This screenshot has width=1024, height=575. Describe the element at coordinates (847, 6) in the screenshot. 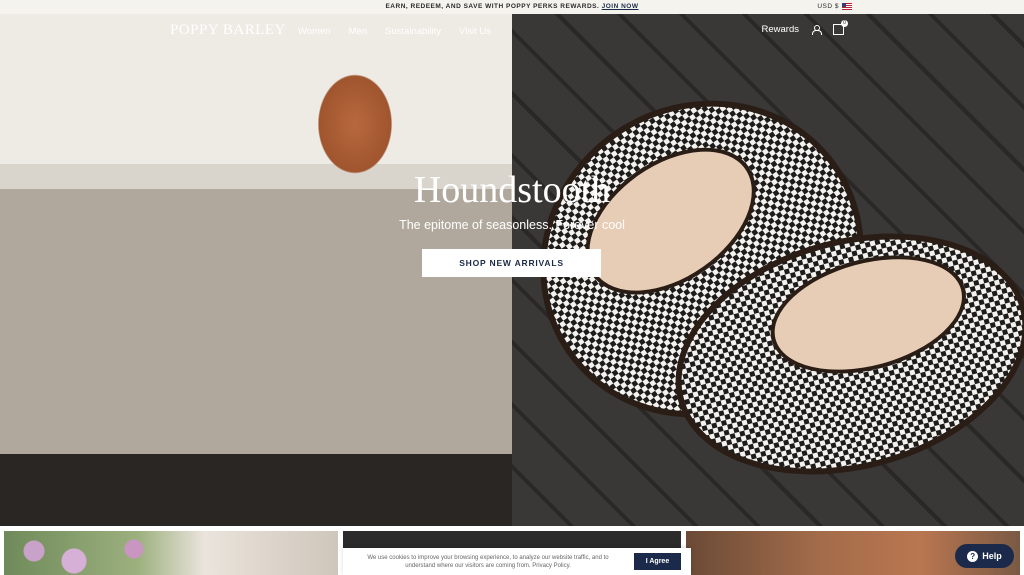

I see `us-flag-icon` at that location.